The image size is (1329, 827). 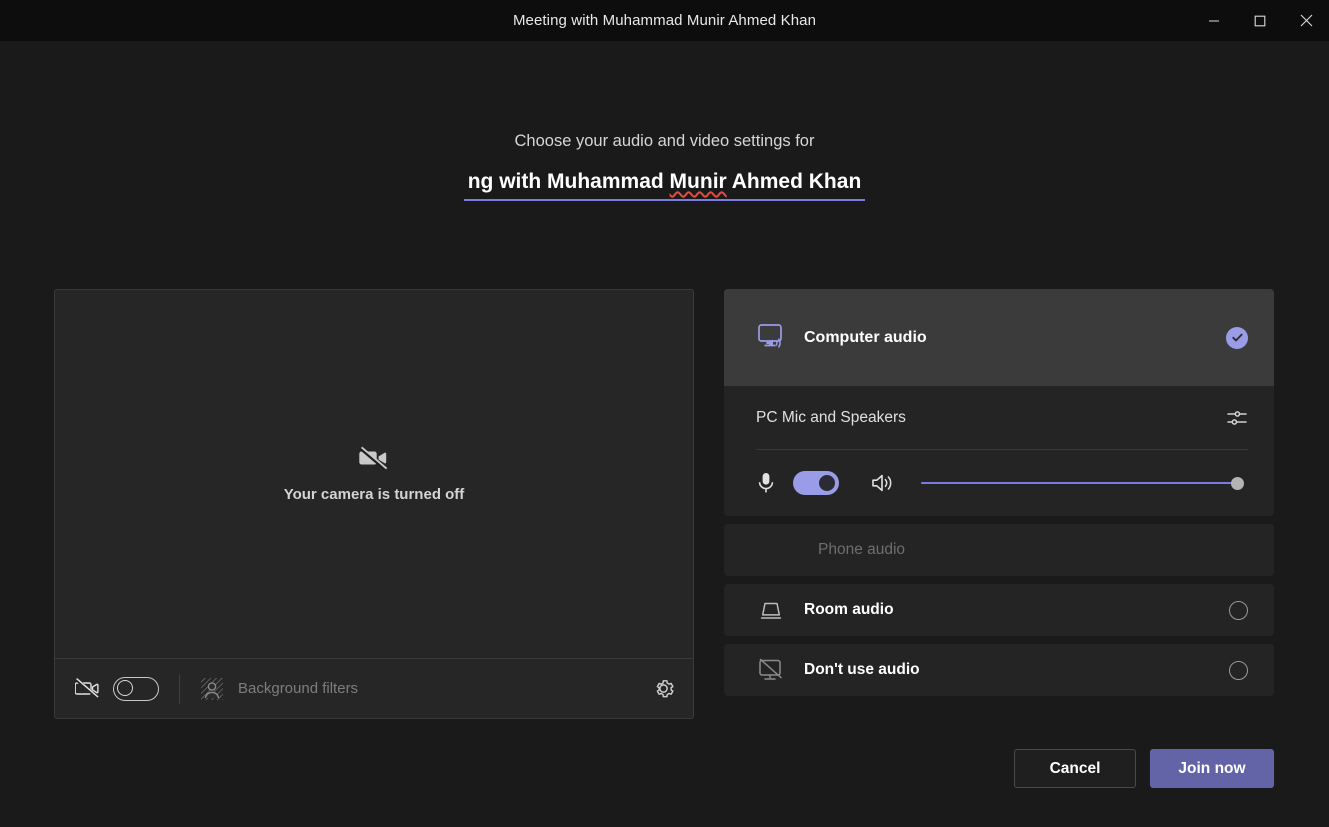 What do you see at coordinates (1144, 768) in the screenshot?
I see `action-buttons: Cancel Join now` at bounding box center [1144, 768].